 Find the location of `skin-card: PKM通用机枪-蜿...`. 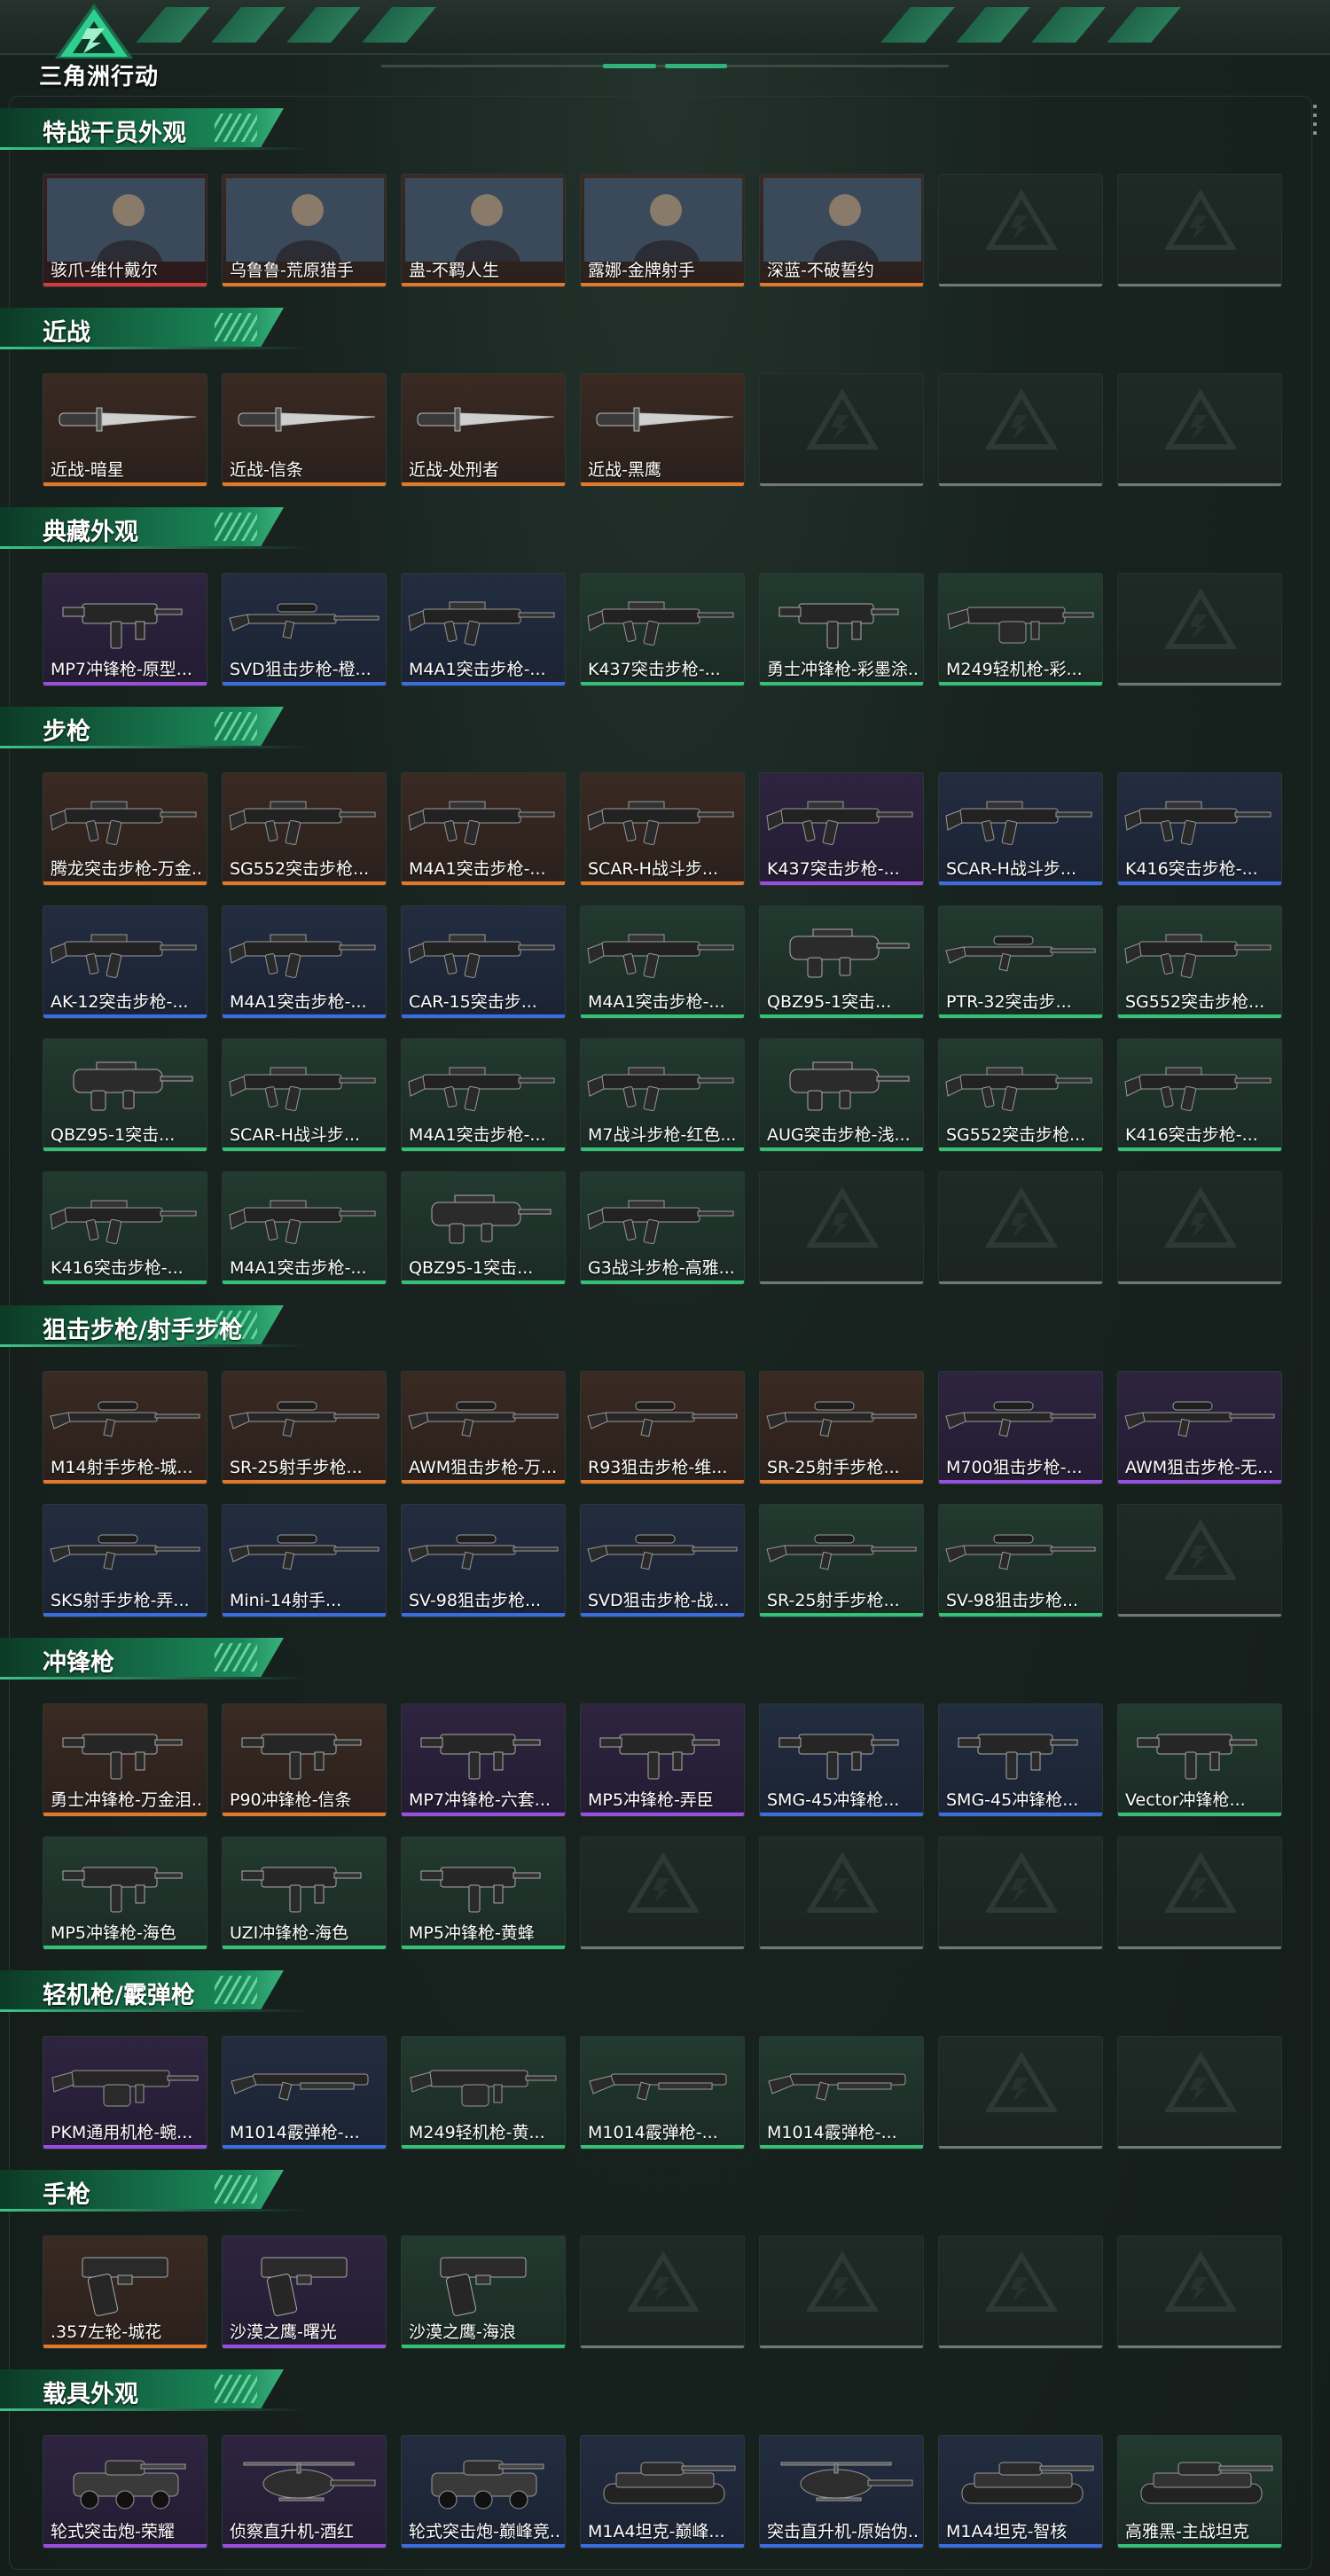

skin-card: PKM通用机枪-蜿... is located at coordinates (125, 2092).